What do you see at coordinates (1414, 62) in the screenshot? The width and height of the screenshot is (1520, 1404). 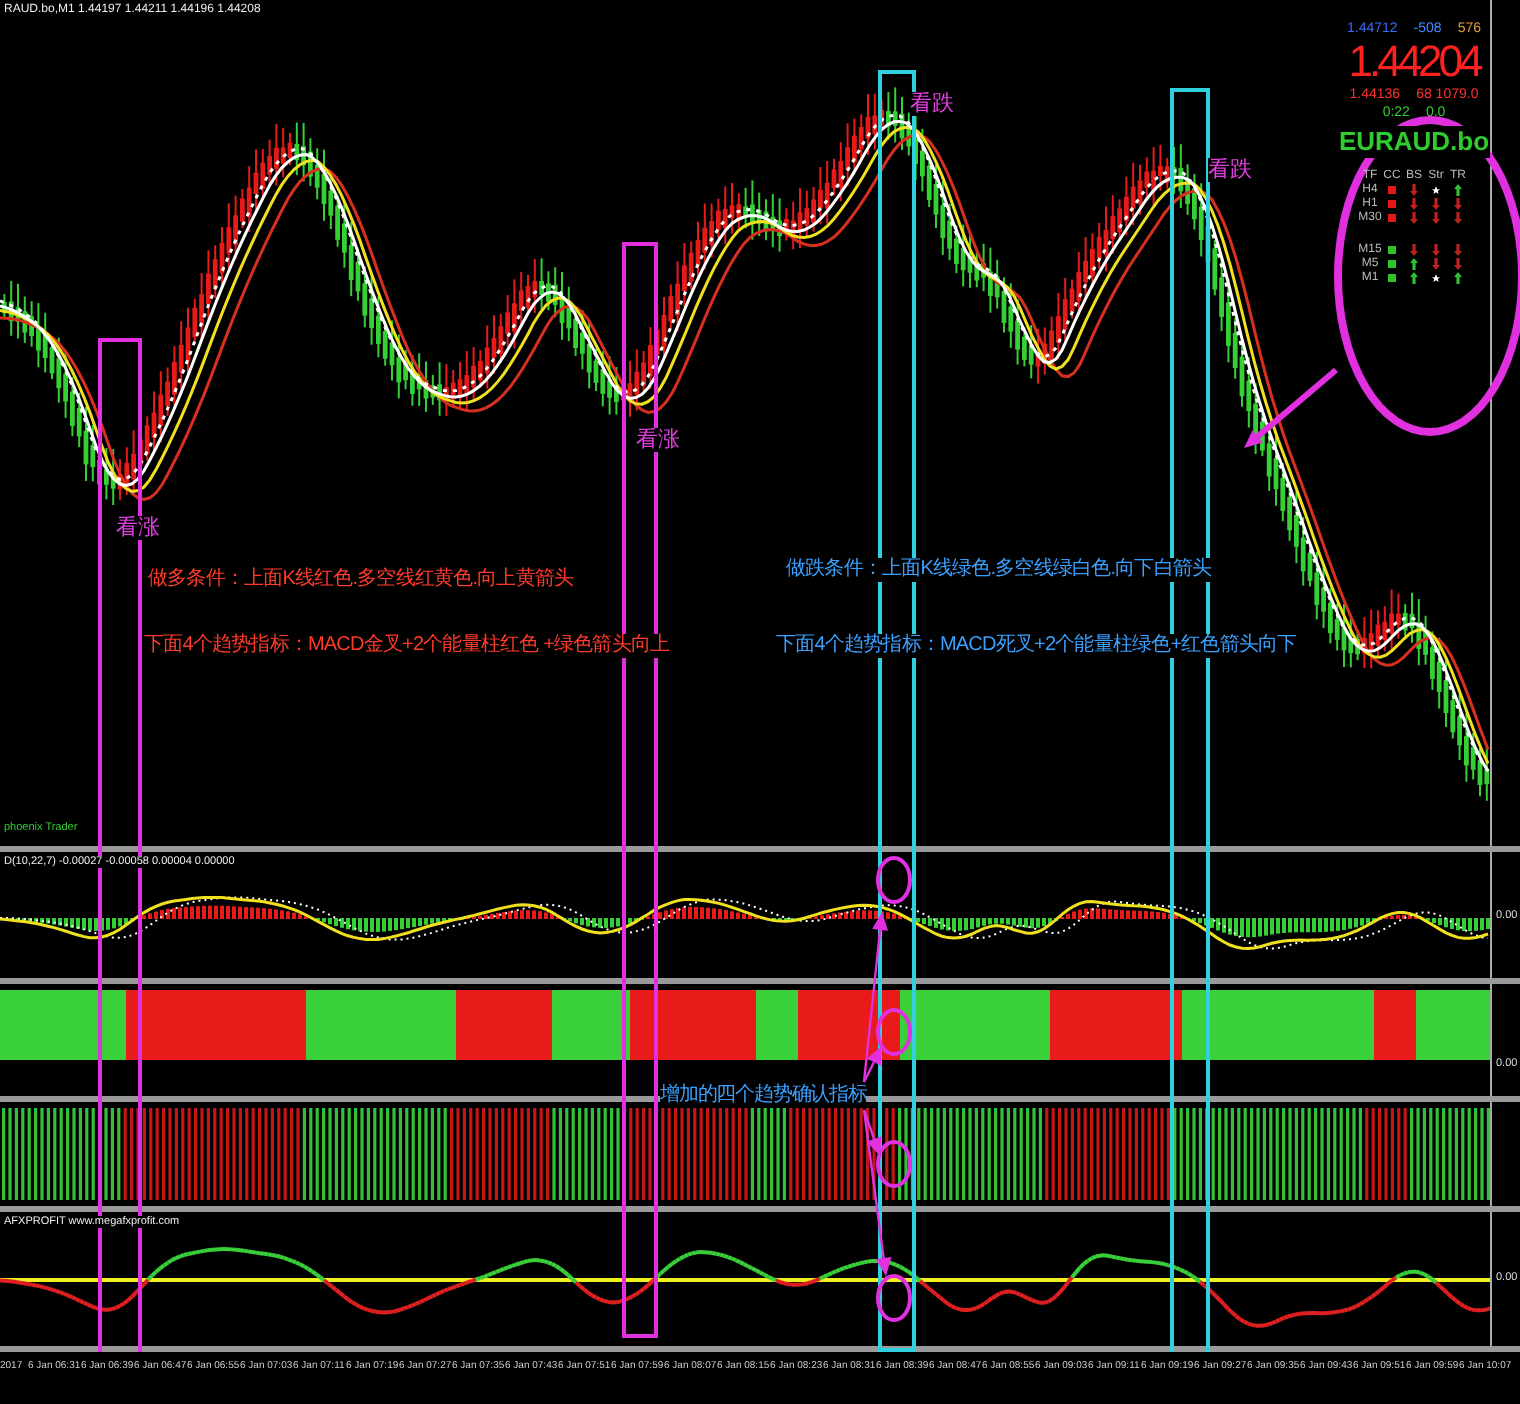 I see `current-price: 1.44204` at bounding box center [1414, 62].